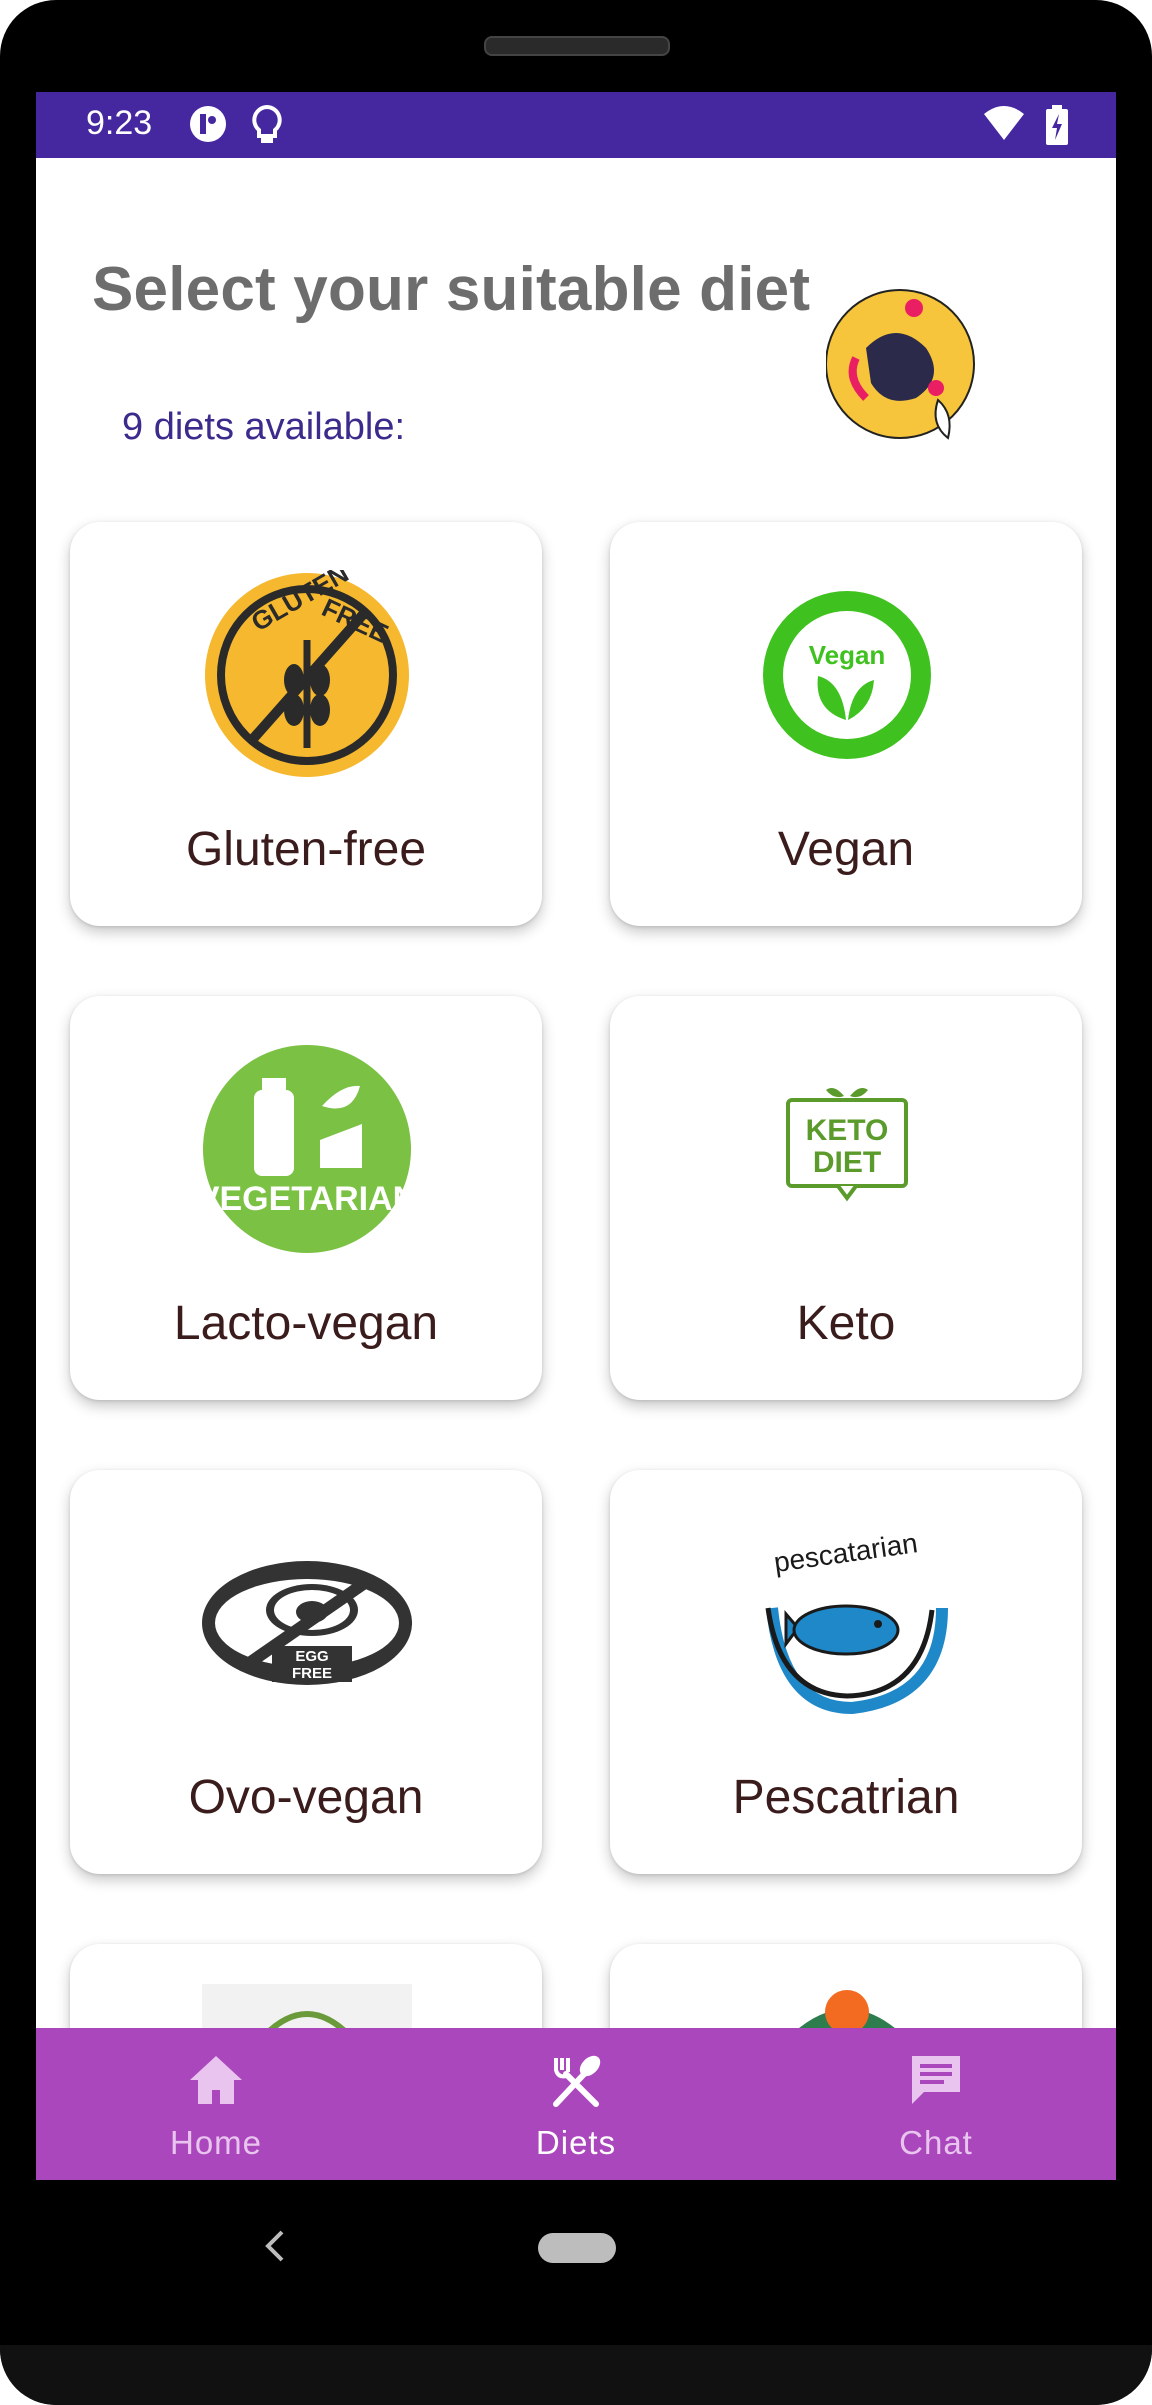 Image resolution: width=1152 pixels, height=2405 pixels. I want to click on keto-diet-icon: KETO DIET, so click(847, 1149).